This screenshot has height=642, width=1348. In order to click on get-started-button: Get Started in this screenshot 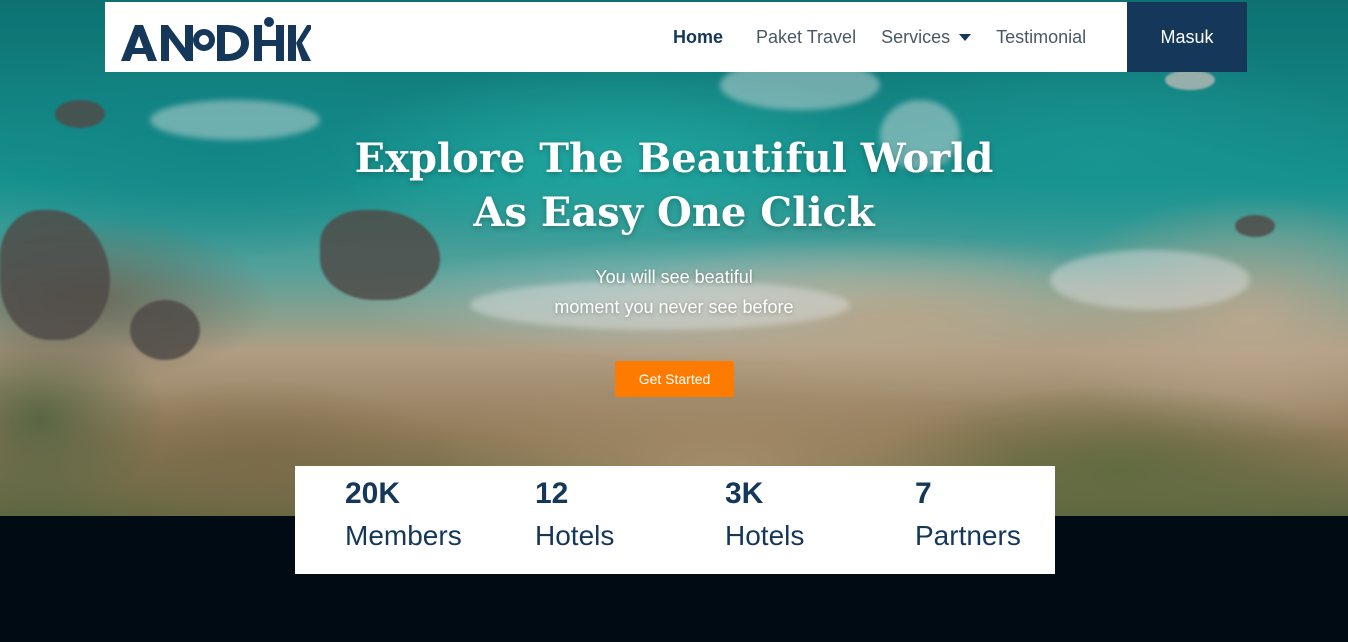, I will do `click(674, 379)`.